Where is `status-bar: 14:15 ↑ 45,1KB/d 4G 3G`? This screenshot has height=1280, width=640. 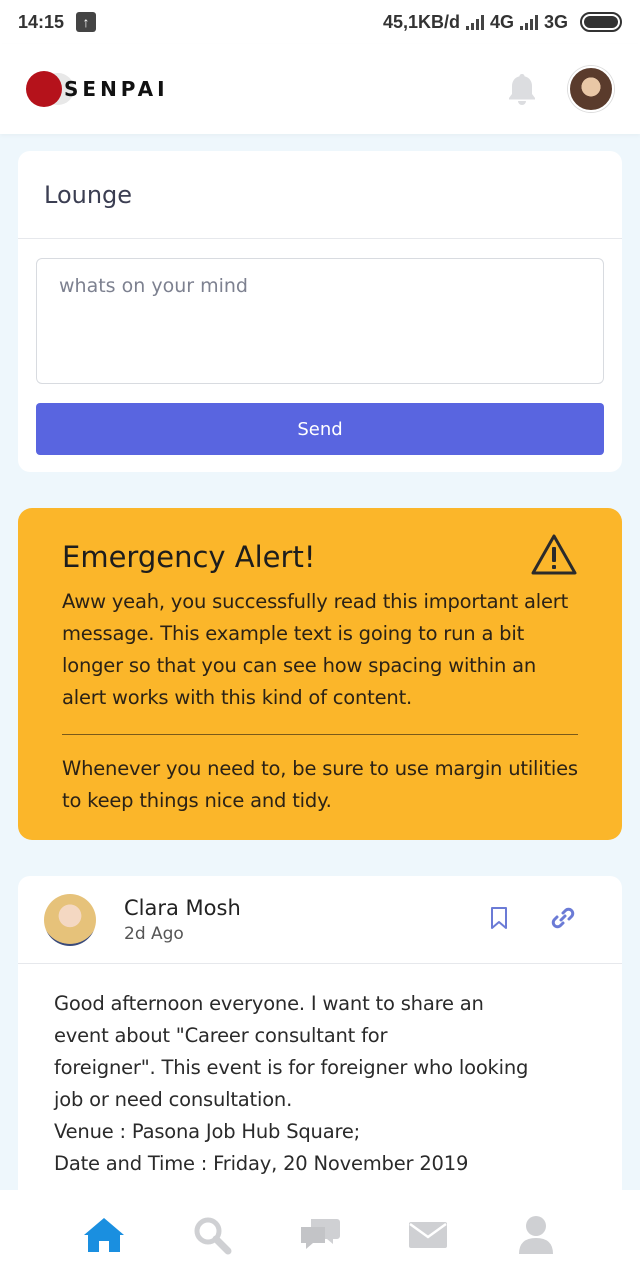 status-bar: 14:15 ↑ 45,1KB/d 4G 3G is located at coordinates (320, 22).